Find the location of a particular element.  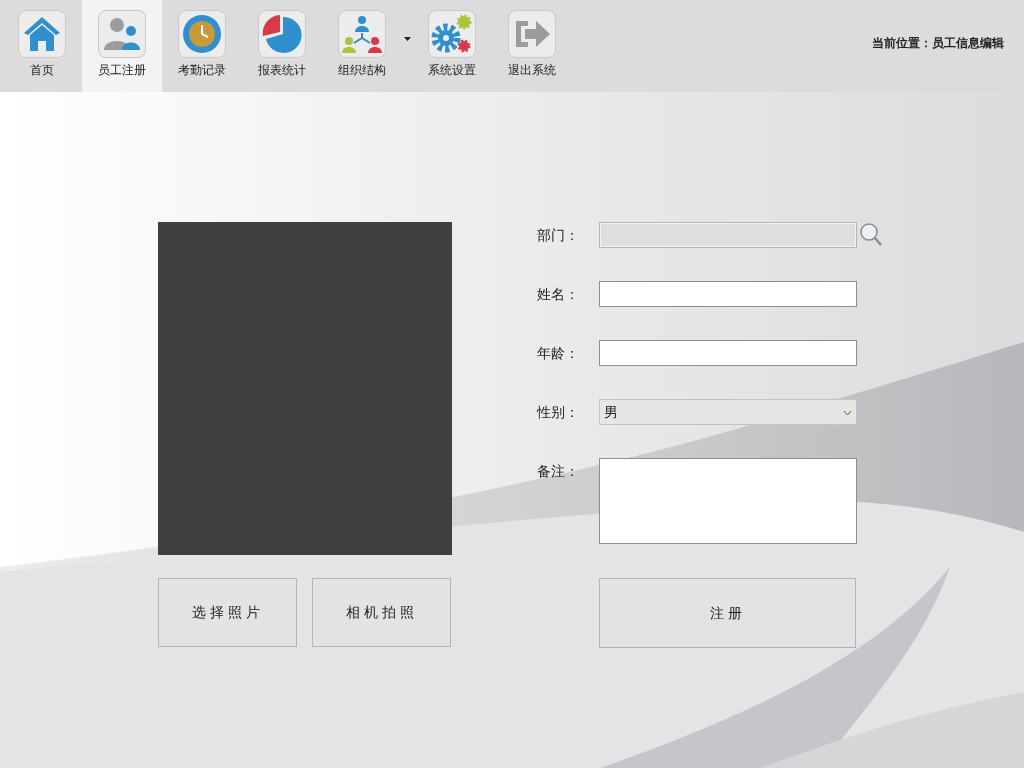

house-icon is located at coordinates (42, 34).